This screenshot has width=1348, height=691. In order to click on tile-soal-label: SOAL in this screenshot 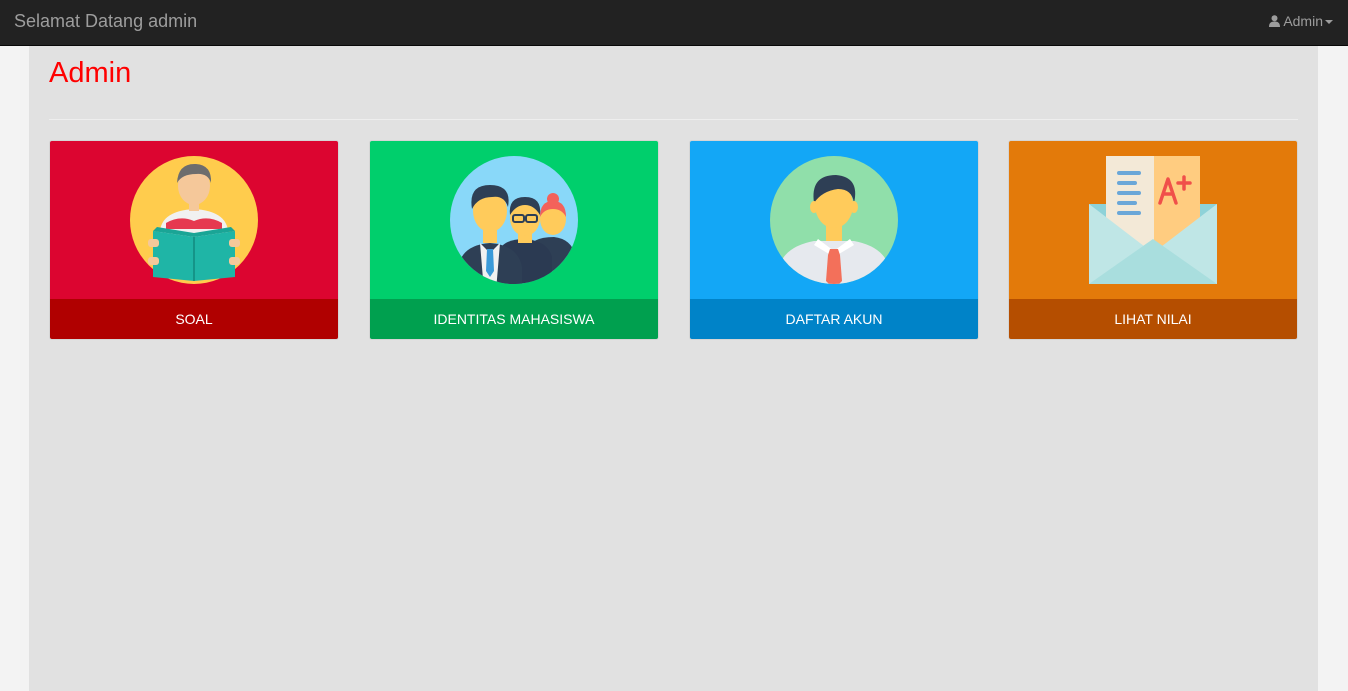, I will do `click(194, 319)`.